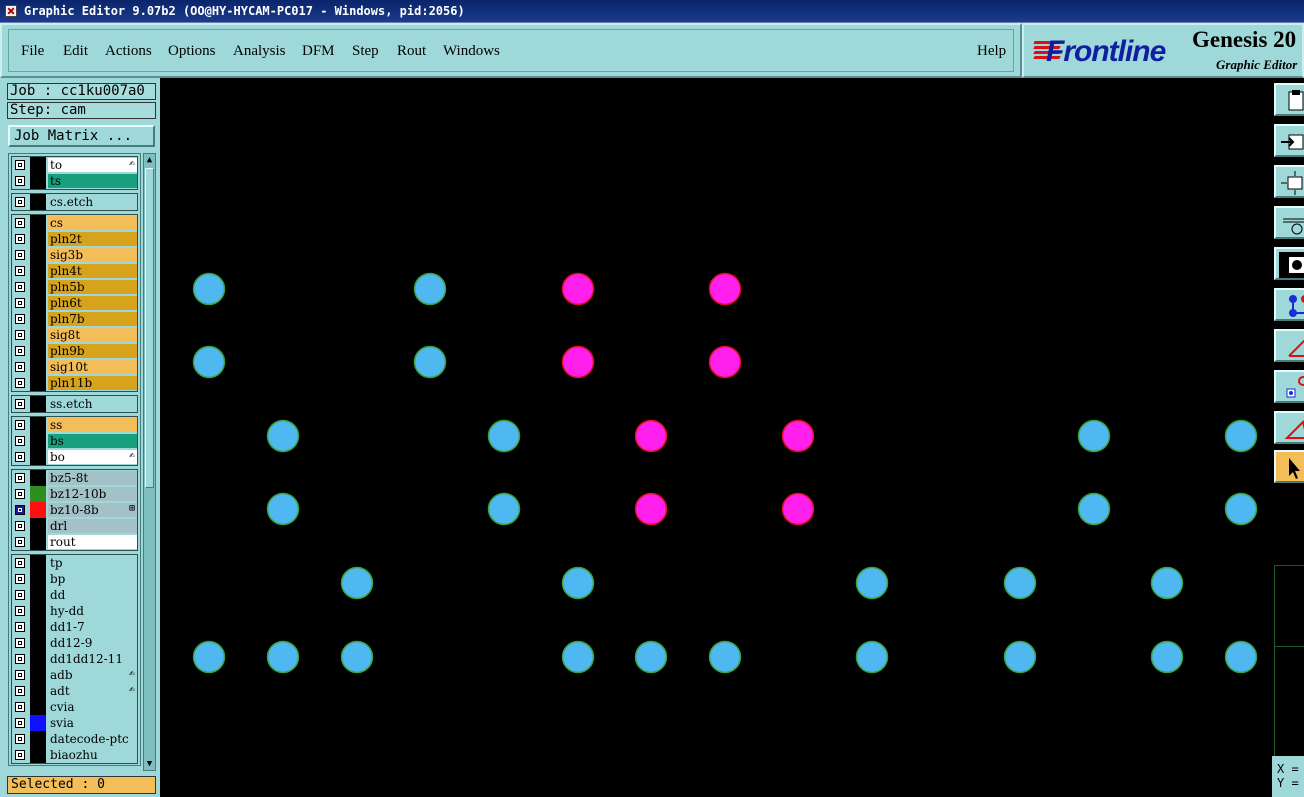  What do you see at coordinates (74, 351) in the screenshot?
I see `layer-row-pln9b: pln9b` at bounding box center [74, 351].